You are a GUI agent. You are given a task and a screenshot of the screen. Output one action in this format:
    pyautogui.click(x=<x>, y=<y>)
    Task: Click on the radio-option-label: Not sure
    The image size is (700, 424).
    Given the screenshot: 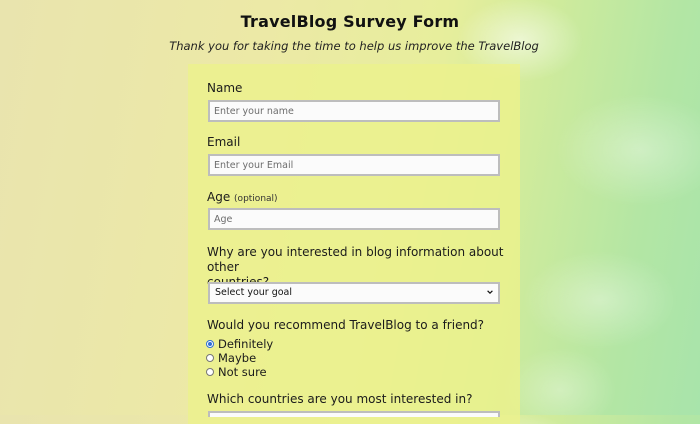 What is the action you would take?
    pyautogui.click(x=242, y=371)
    